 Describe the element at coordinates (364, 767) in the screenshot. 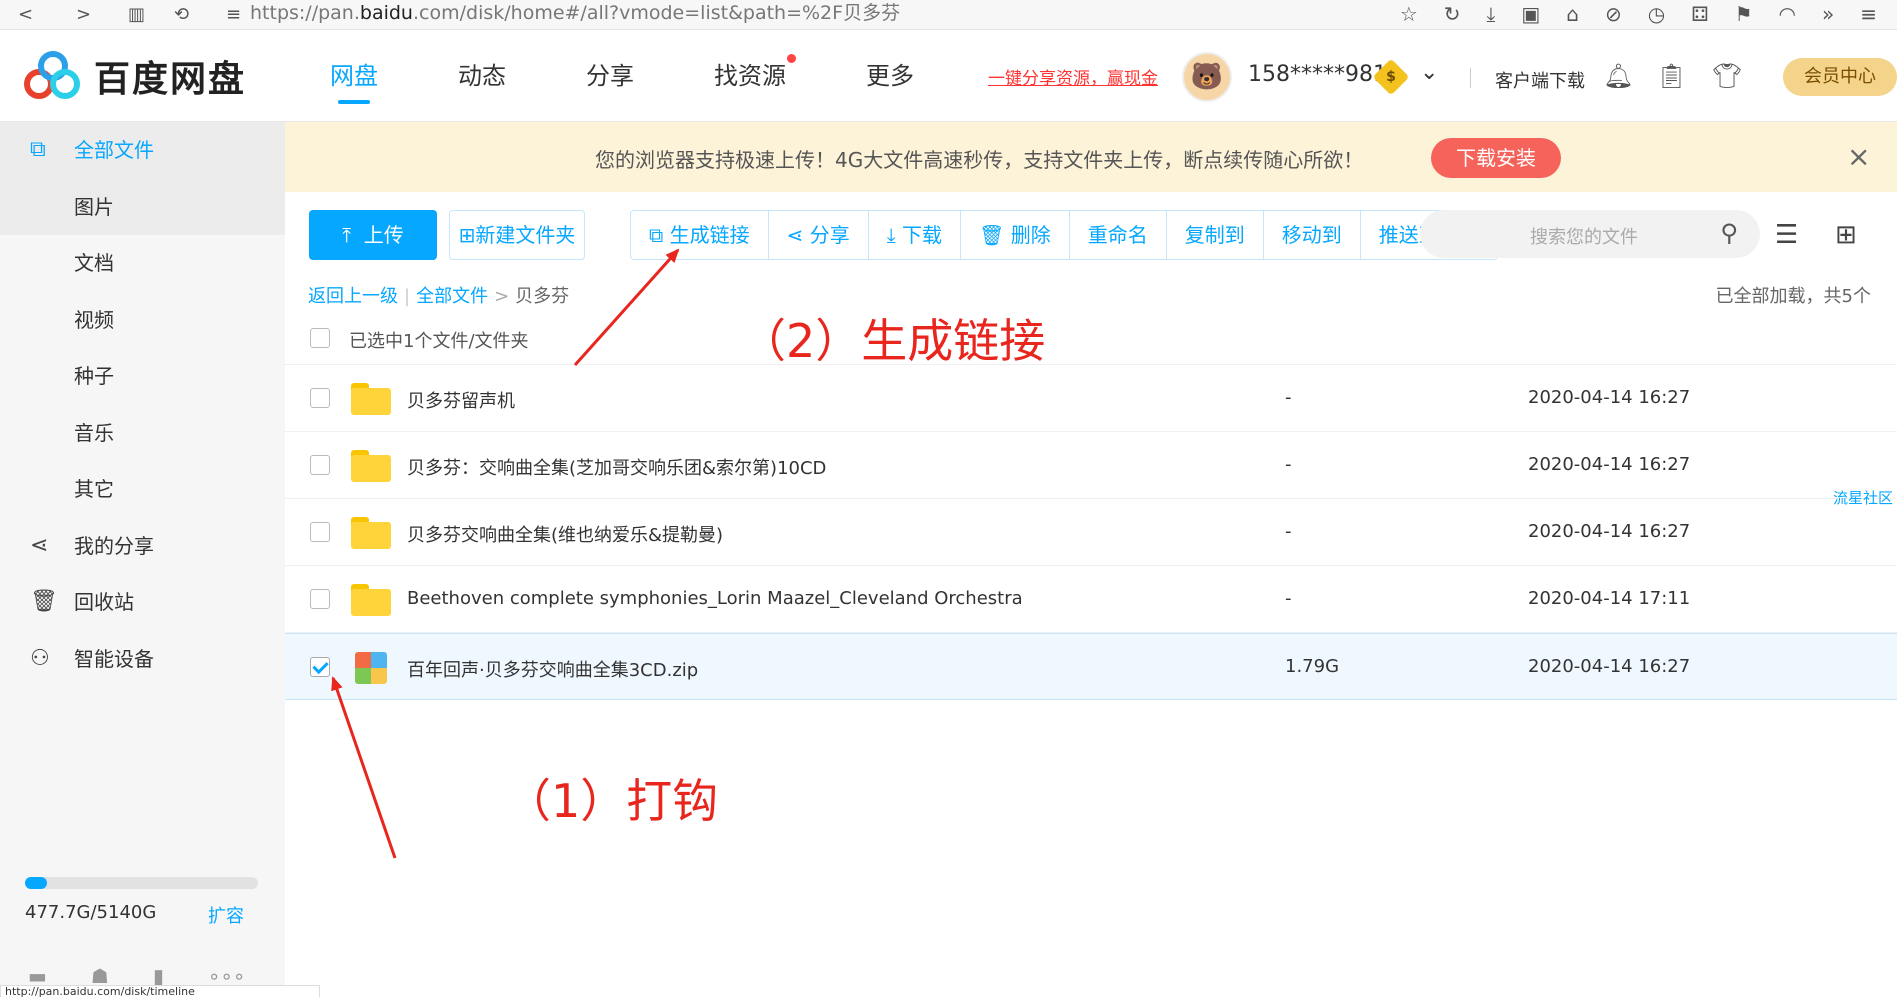

I see `arrow-to-checkbox` at that location.